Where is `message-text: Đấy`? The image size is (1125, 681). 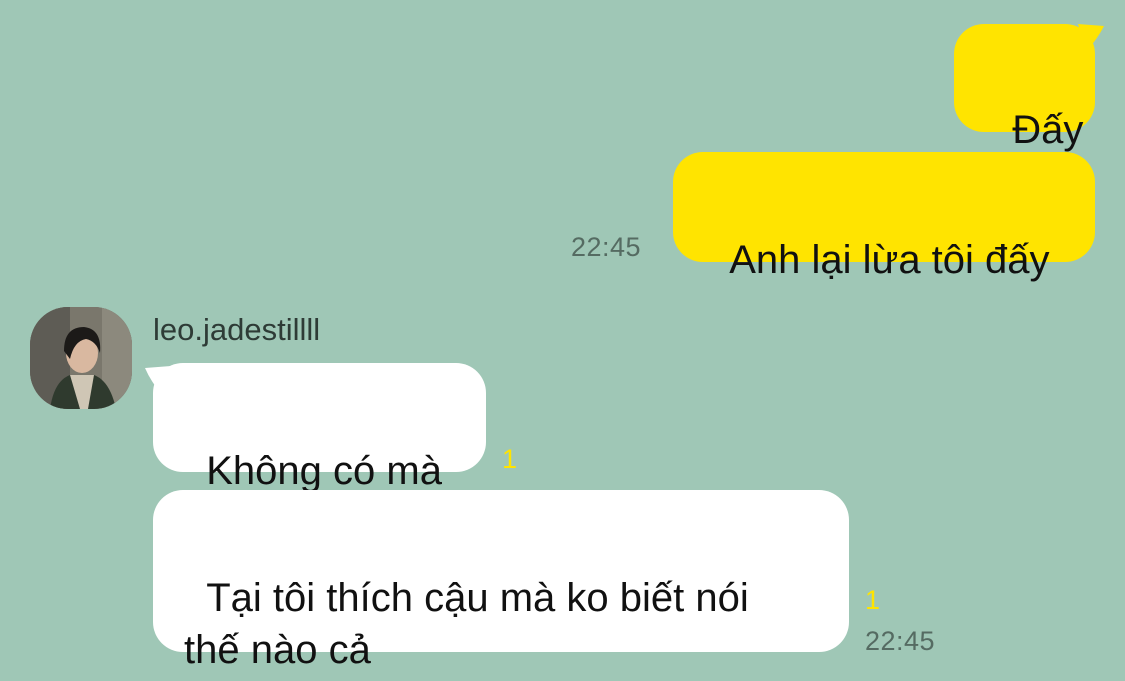 message-text: Đấy is located at coordinates (1048, 130).